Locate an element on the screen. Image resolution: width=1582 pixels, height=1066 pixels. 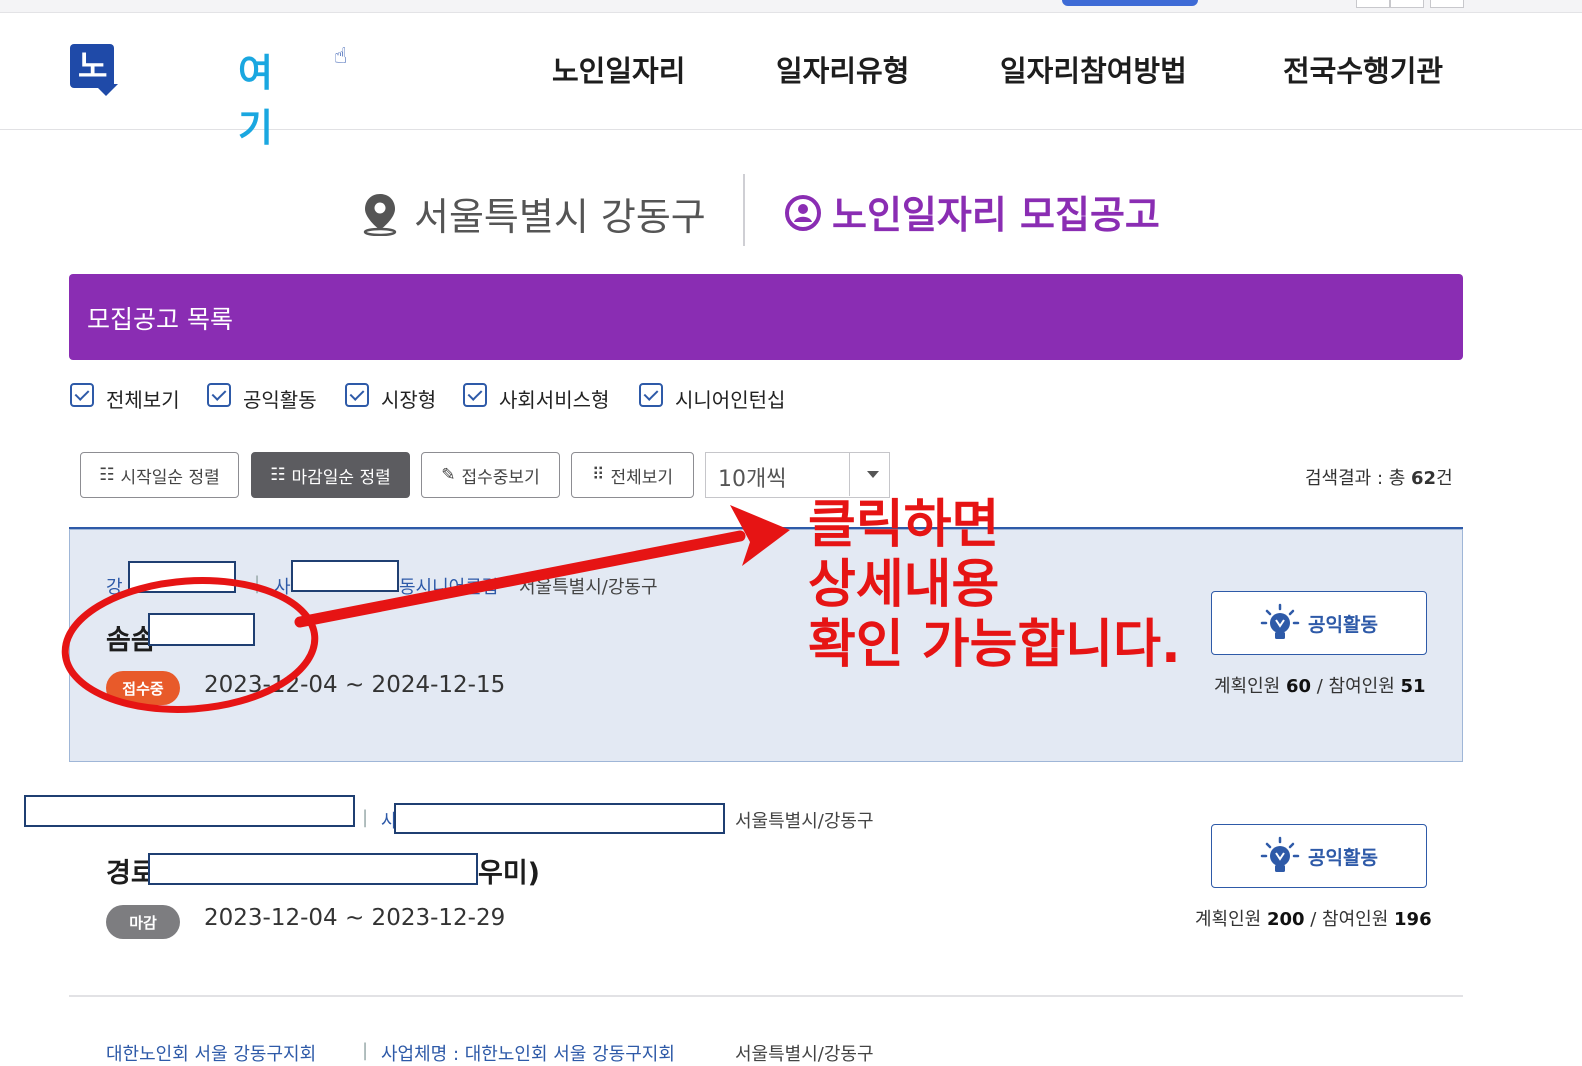
view-all-button: ⠿ 전체보기 is located at coordinates (632, 475).